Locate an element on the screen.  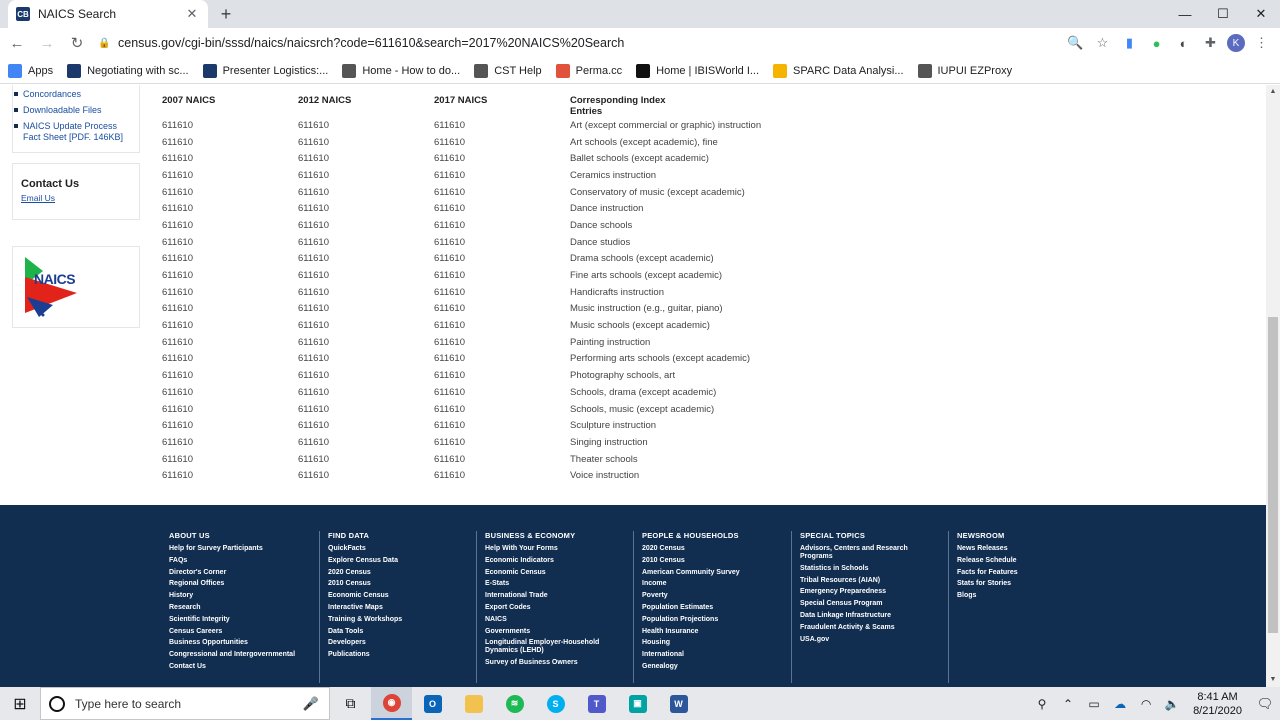
file-explorer-taskbar-icon is located at coordinates (473, 703).